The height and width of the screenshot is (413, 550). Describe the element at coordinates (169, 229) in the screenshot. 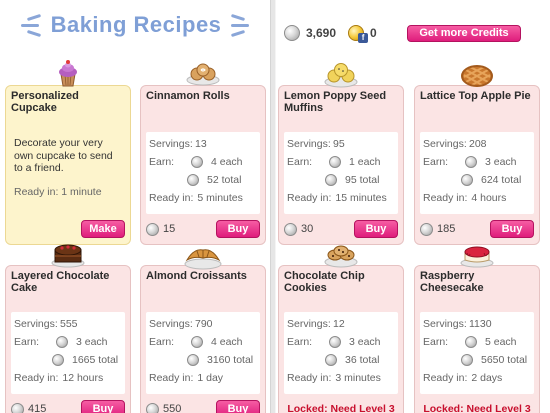

I see `price-value: 15` at that location.